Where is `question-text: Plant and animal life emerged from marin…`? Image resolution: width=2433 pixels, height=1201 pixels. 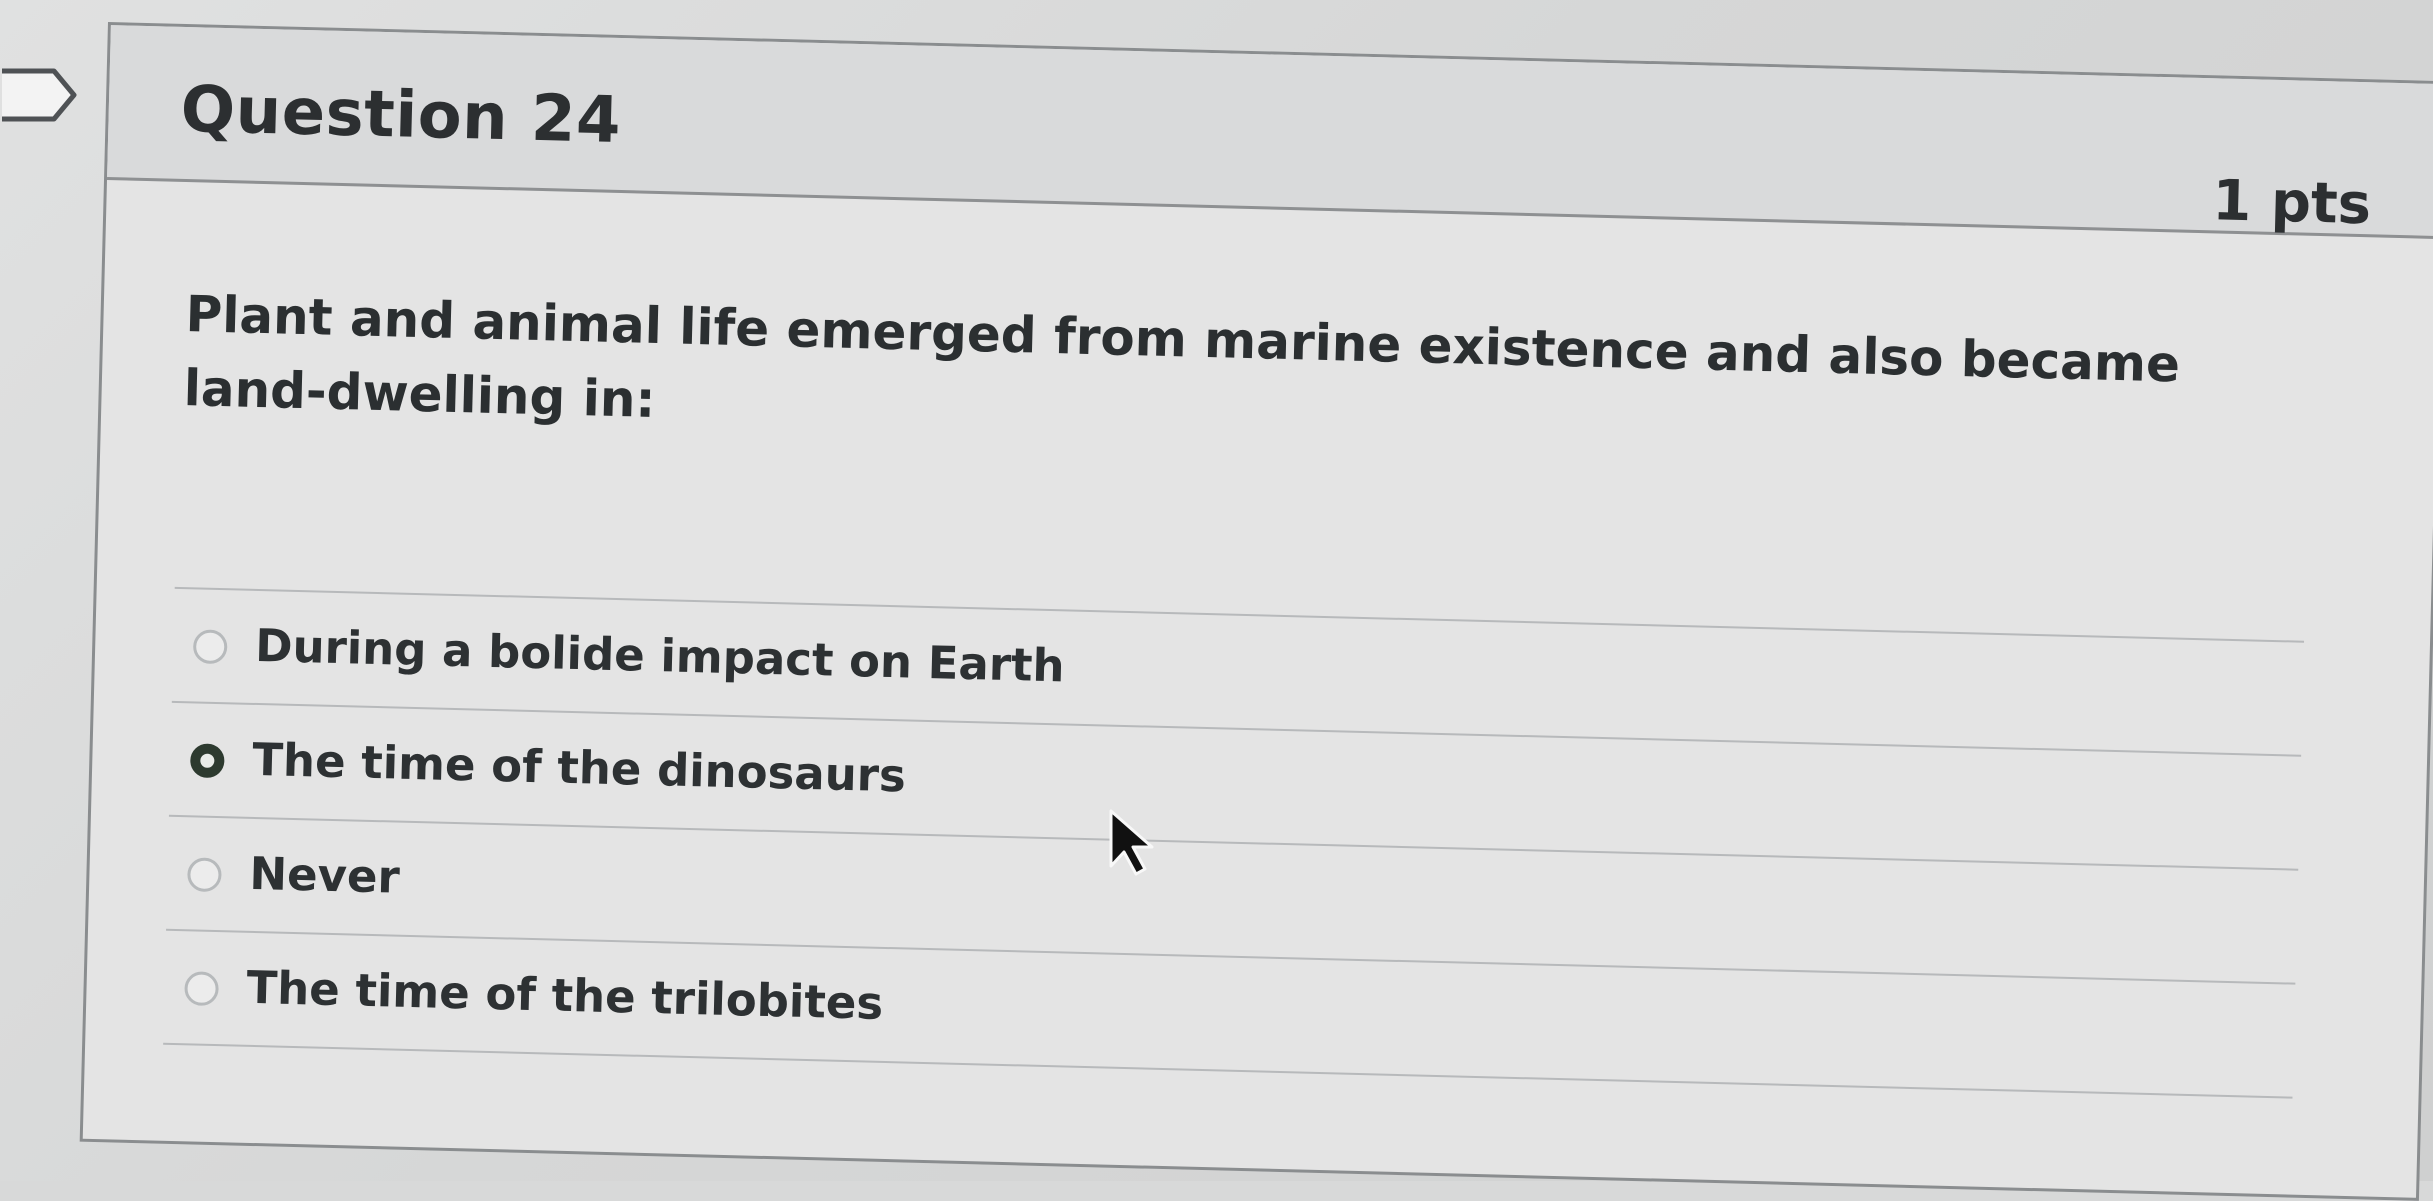
question-text: Plant and animal life emerged from marin… is located at coordinates (1182, 357).